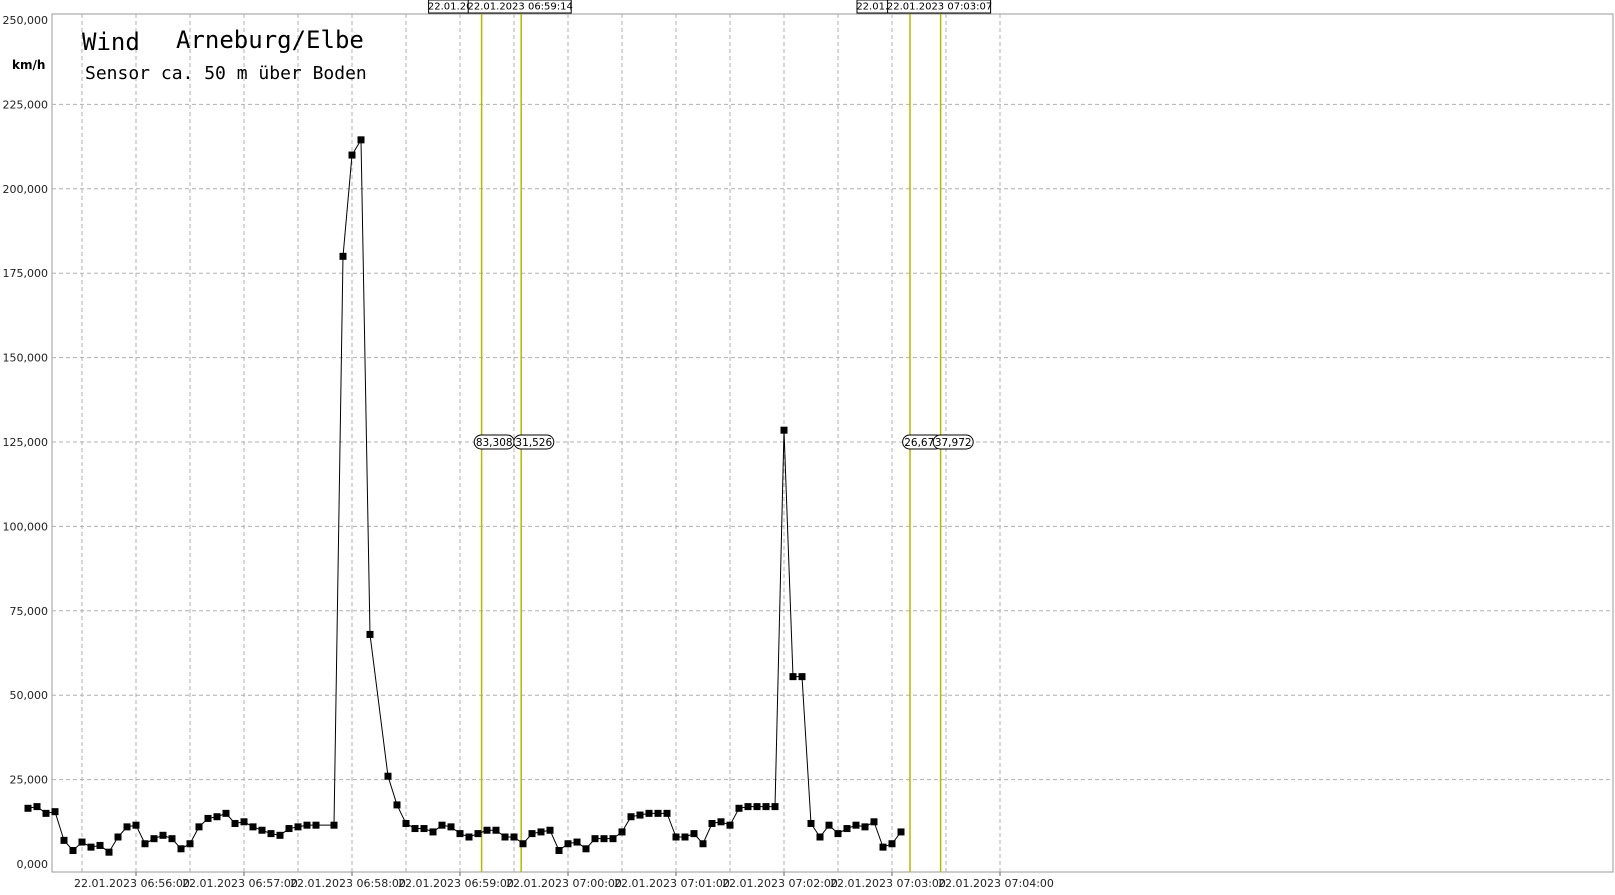 Image resolution: width=1615 pixels, height=895 pixels. What do you see at coordinates (28, 65) in the screenshot?
I see `y-axis-unit: km/h` at bounding box center [28, 65].